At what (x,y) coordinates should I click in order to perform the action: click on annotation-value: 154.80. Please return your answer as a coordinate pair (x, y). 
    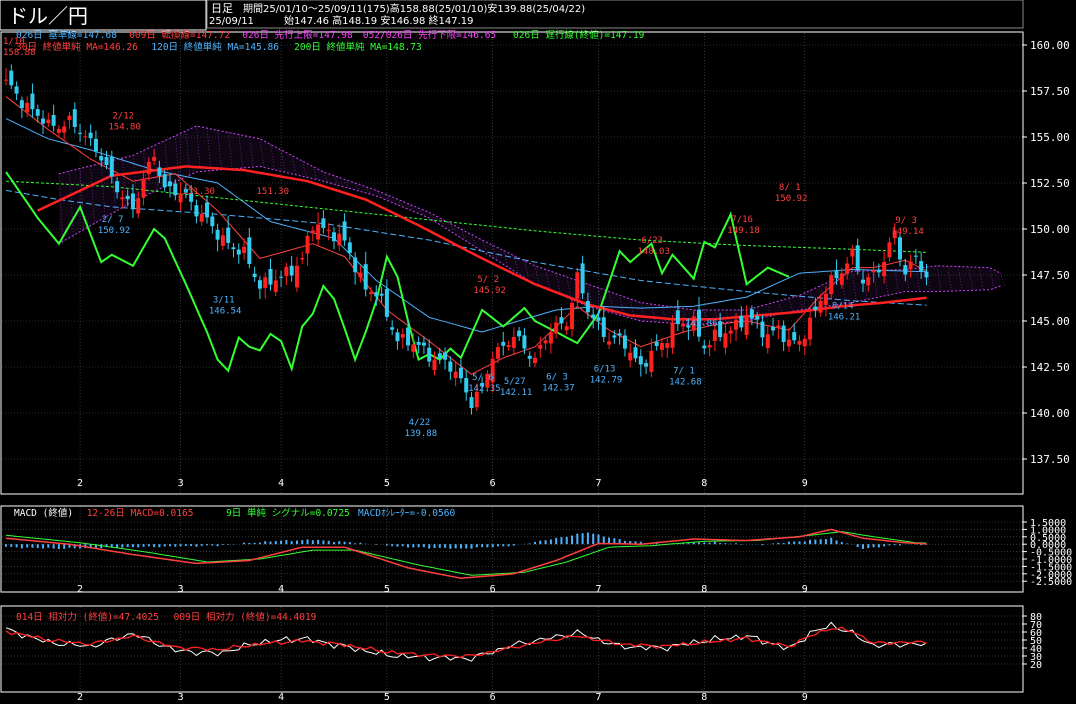
    Looking at the image, I should click on (124, 128).